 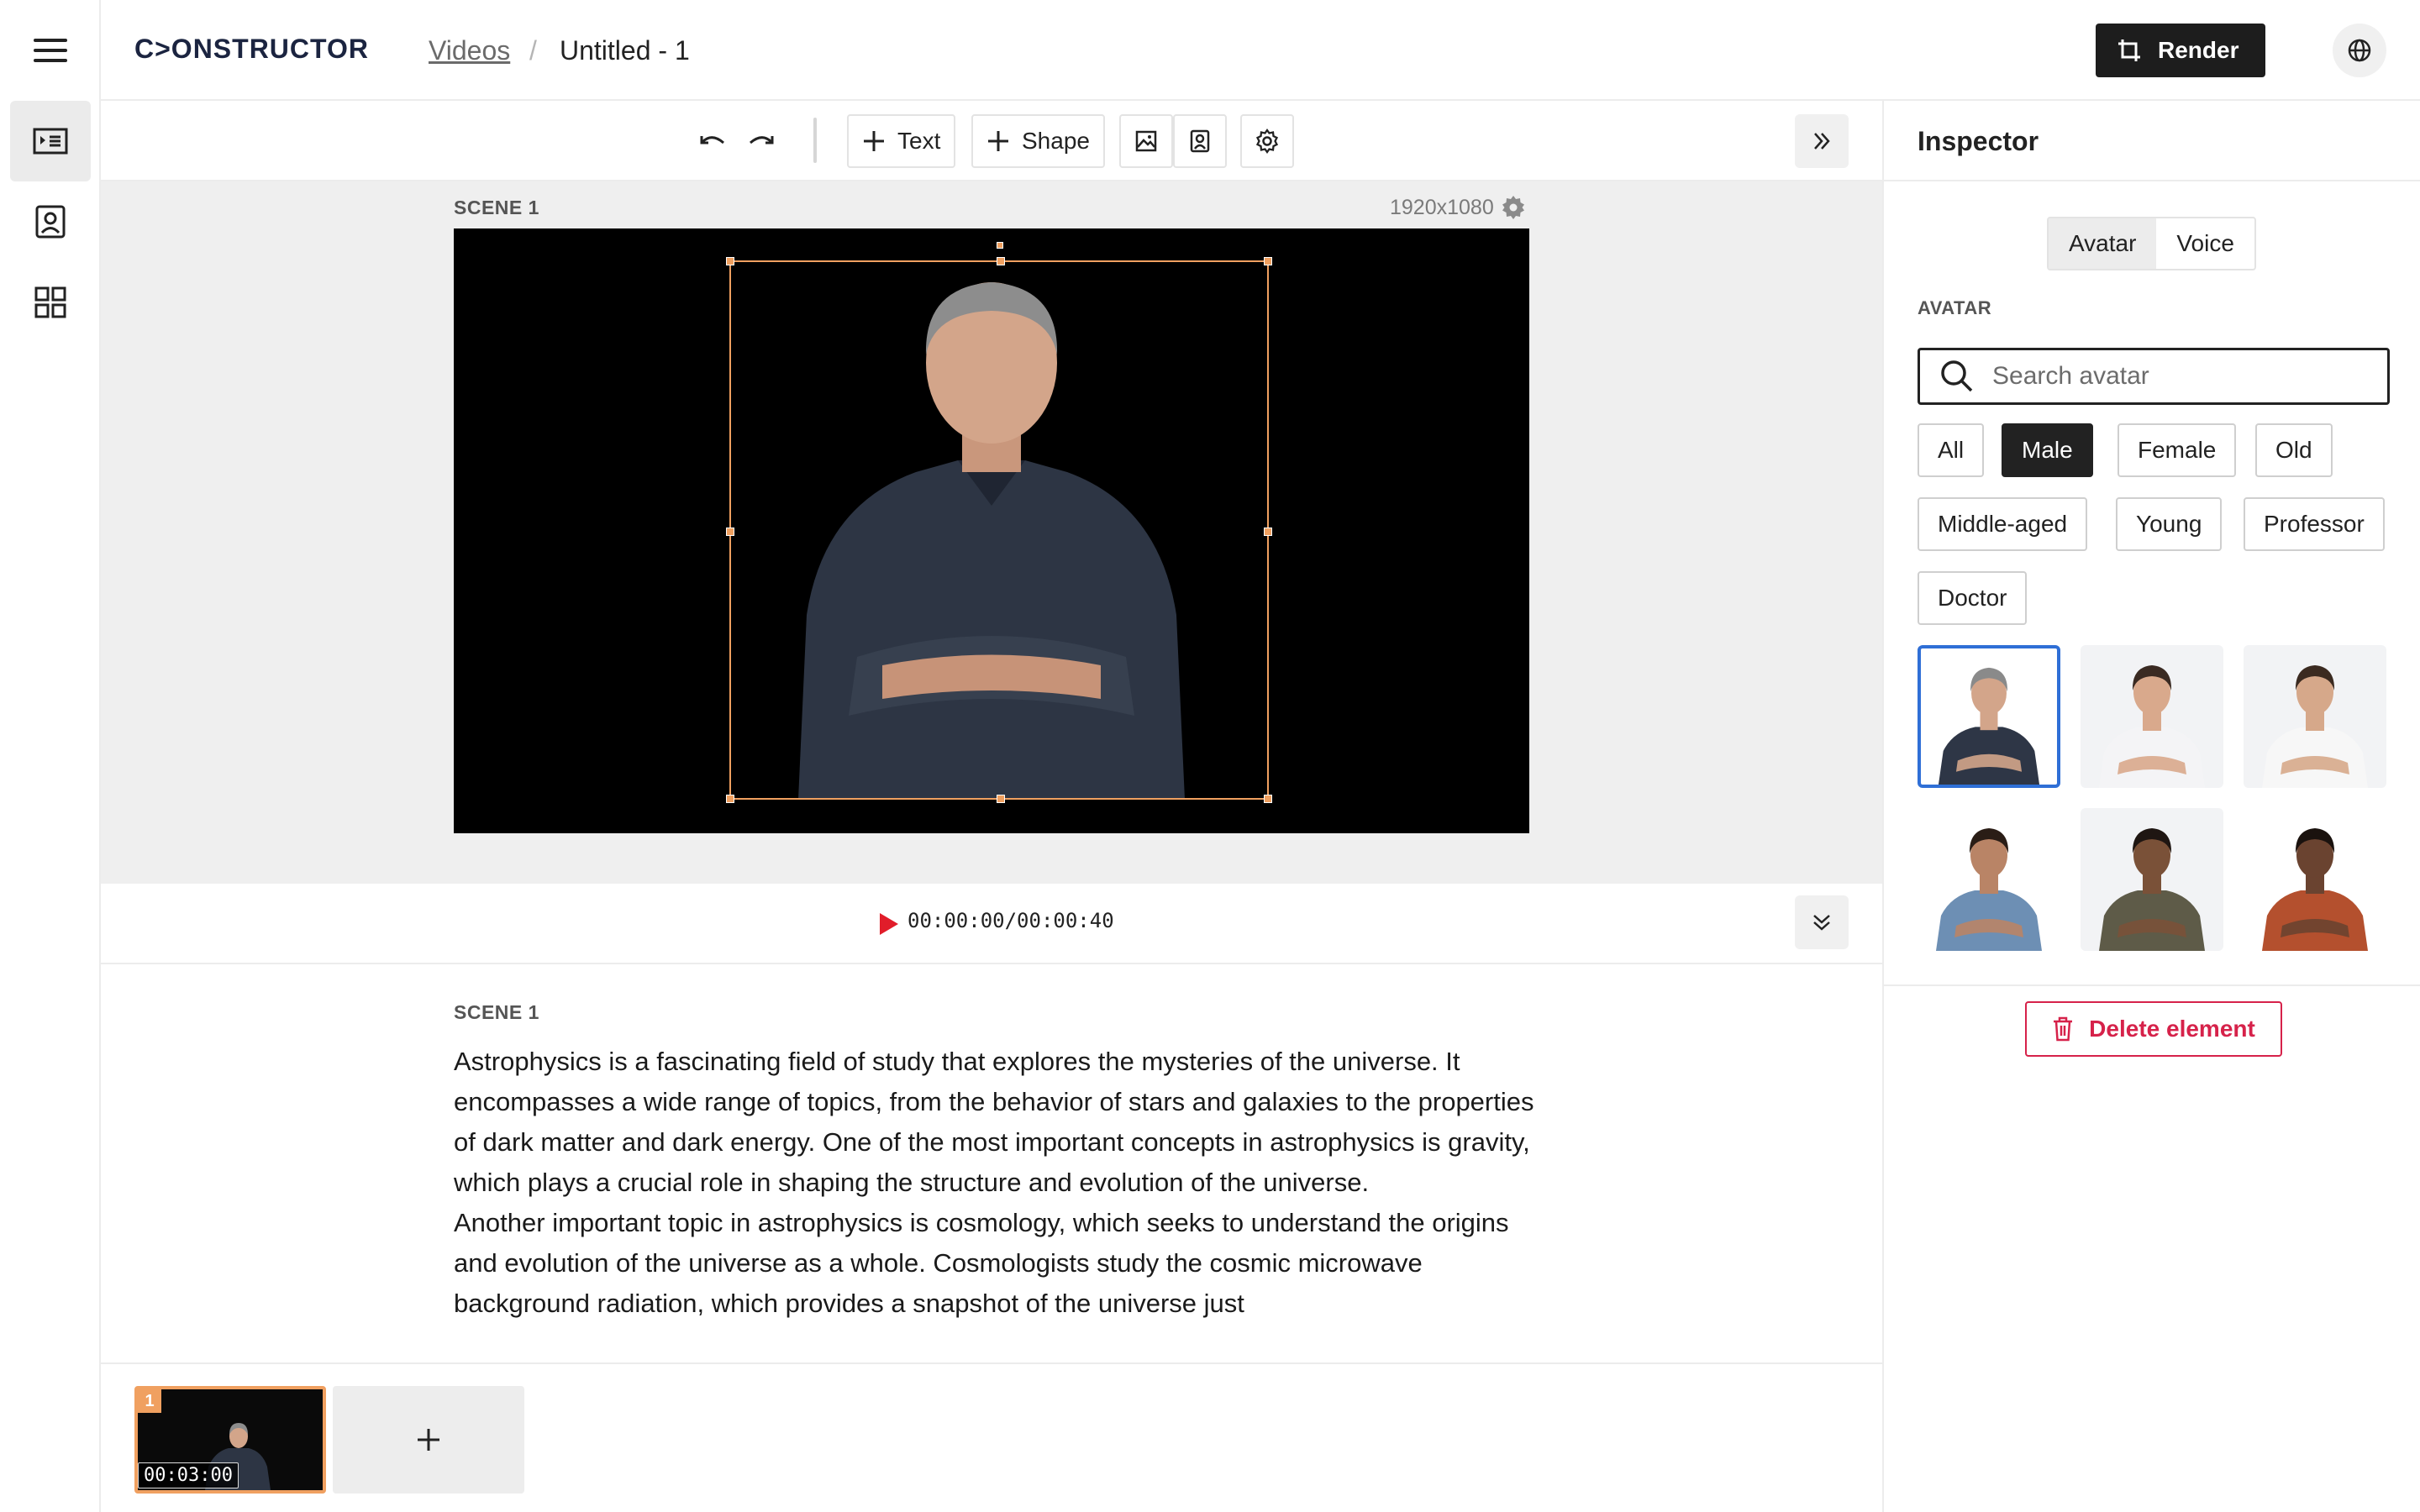 I want to click on undo-icon, so click(x=712, y=140).